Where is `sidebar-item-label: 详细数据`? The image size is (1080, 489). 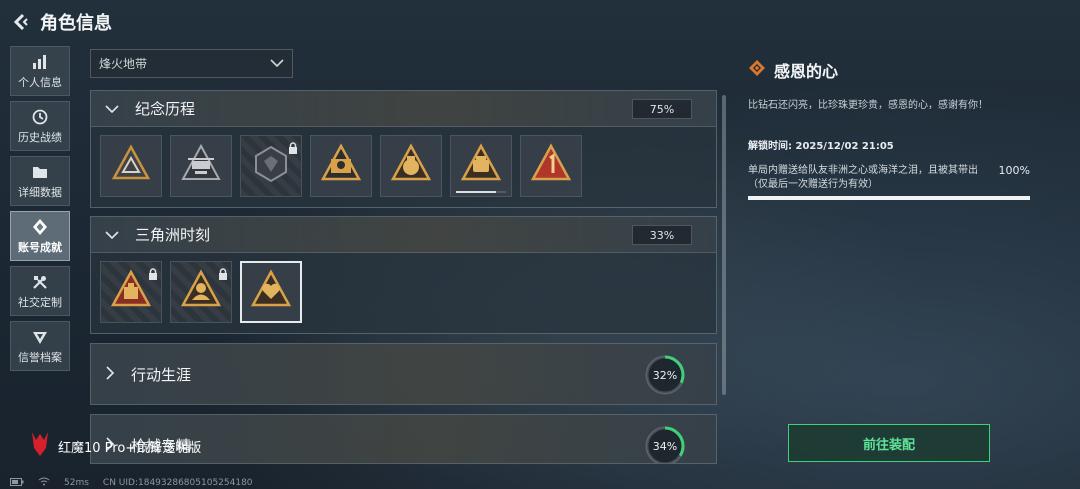
sidebar-item-label: 详细数据 is located at coordinates (40, 192).